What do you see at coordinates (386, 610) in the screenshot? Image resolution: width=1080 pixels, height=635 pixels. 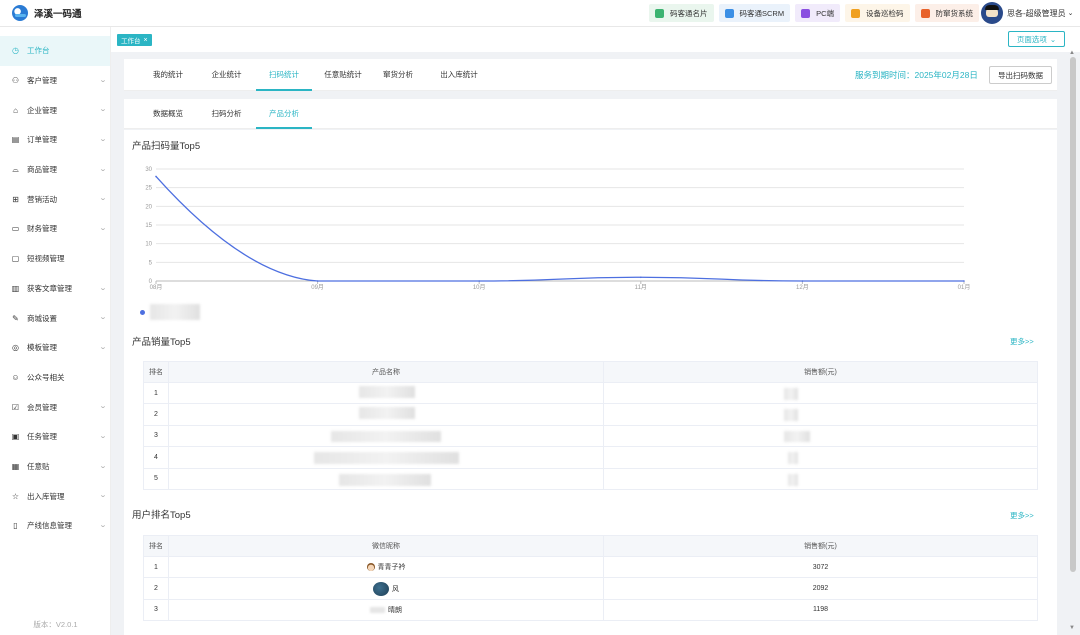 I see `nickname-cell: 晴朗` at bounding box center [386, 610].